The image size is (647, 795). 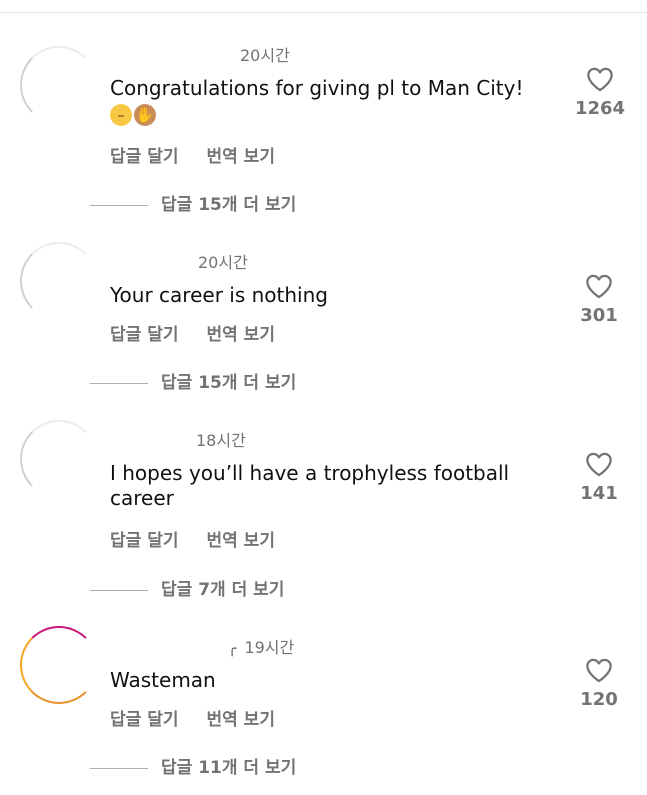 I want to click on avatar-story-ring, so click(x=59, y=665).